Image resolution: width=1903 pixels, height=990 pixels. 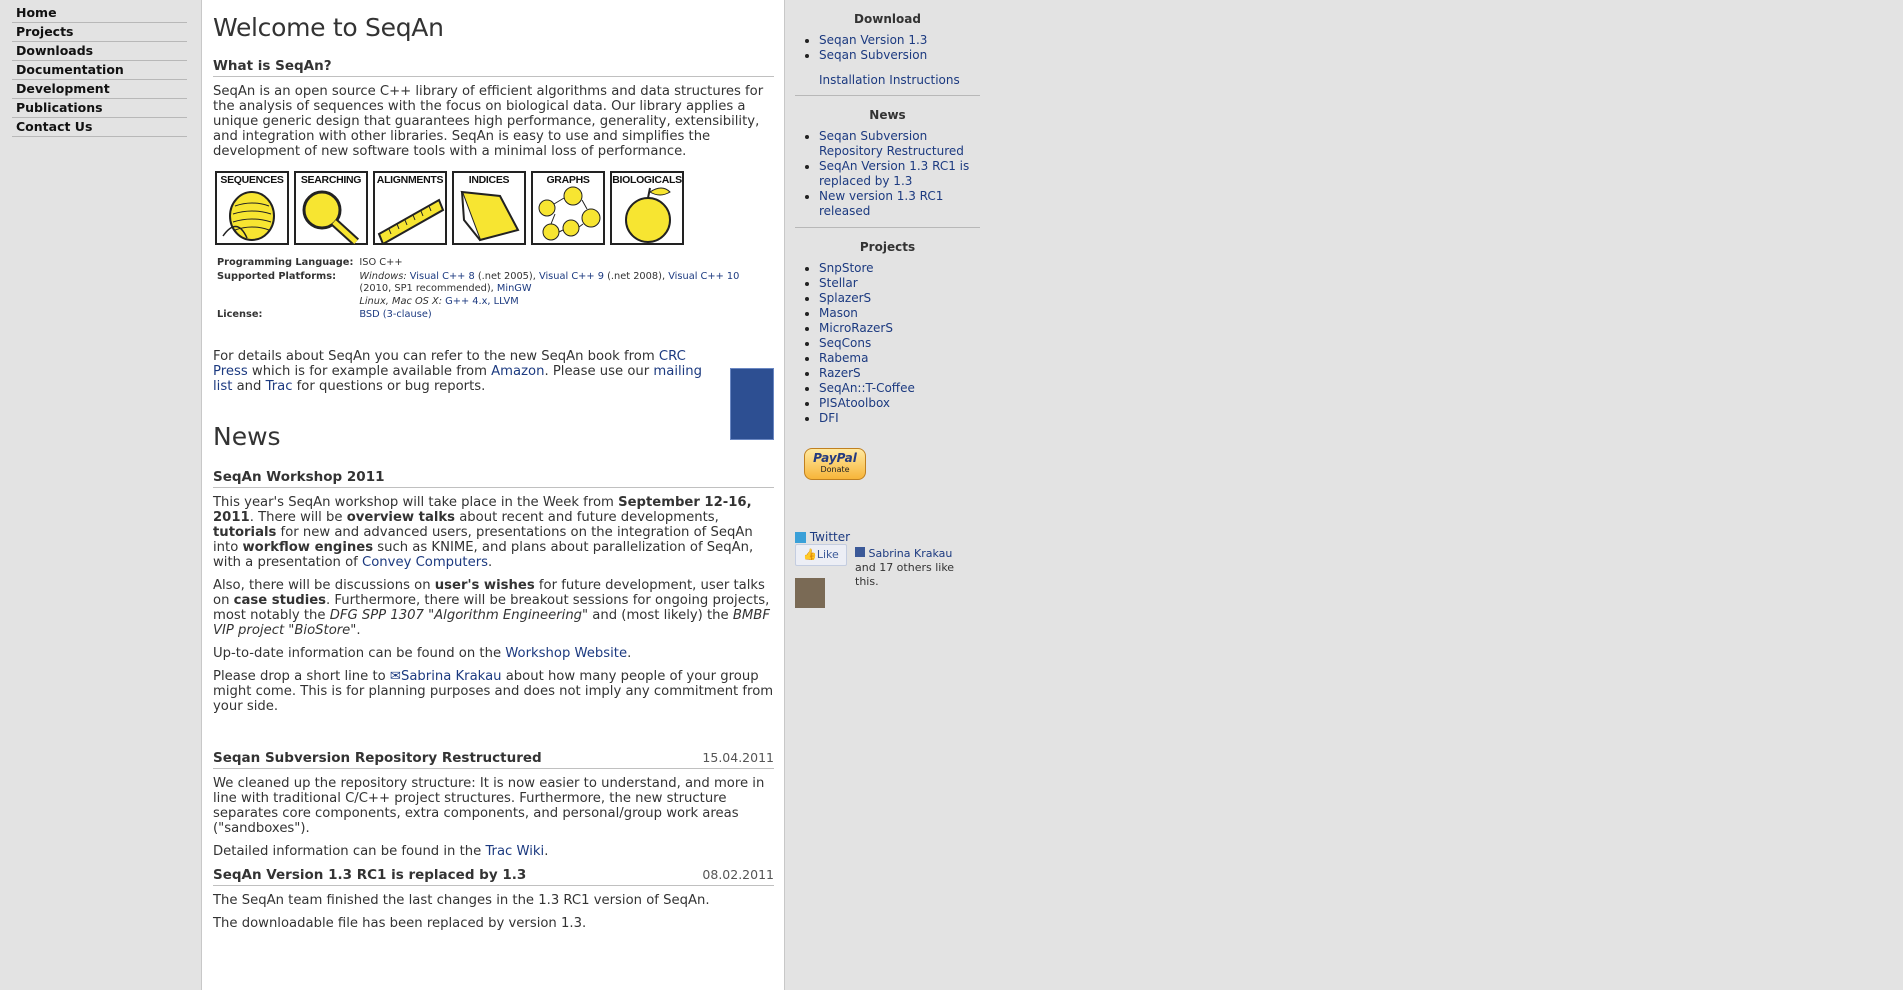 I want to click on side-news-heading: News, so click(x=887, y=115).